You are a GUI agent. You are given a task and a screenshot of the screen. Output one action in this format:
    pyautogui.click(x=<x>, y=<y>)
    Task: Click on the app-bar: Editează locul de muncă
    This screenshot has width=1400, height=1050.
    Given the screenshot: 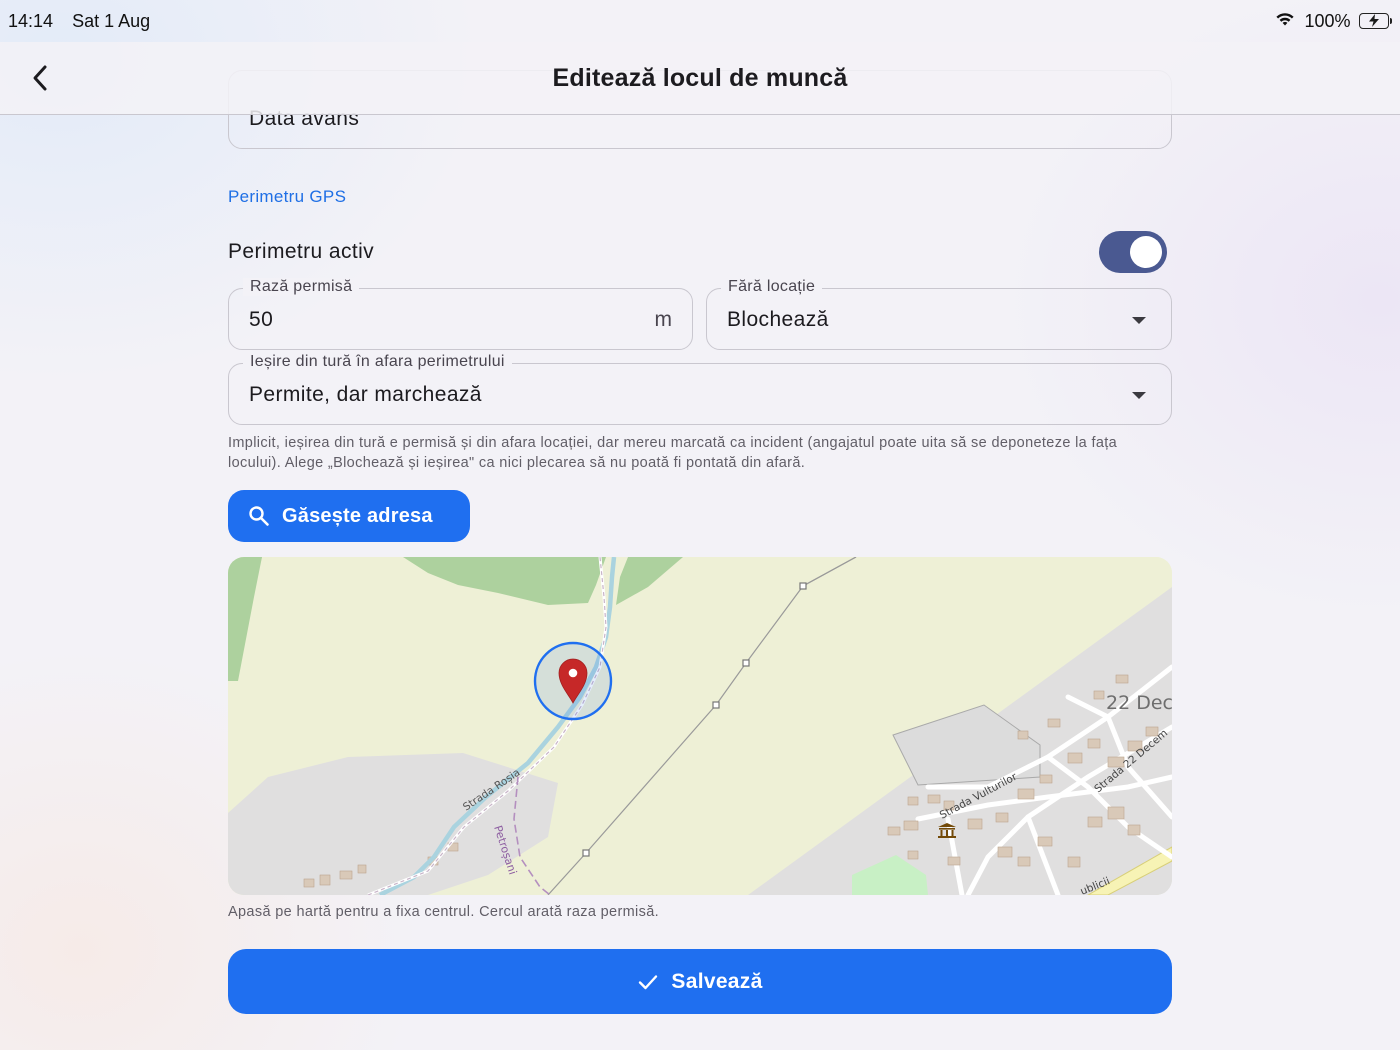 What is the action you would take?
    pyautogui.click(x=700, y=78)
    